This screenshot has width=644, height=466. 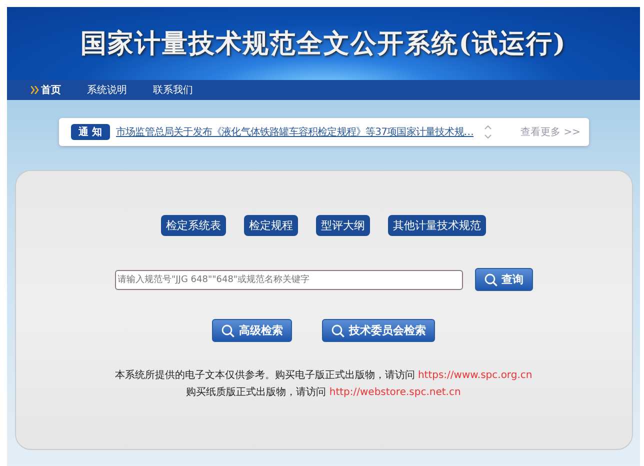 I want to click on category-button: 其他计量技术规范, so click(x=437, y=225).